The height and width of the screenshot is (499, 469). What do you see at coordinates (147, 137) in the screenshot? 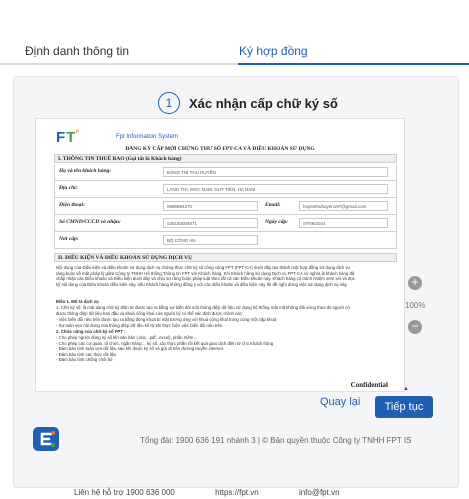
I see `logo-subtitle: Fpt Information System` at bounding box center [147, 137].